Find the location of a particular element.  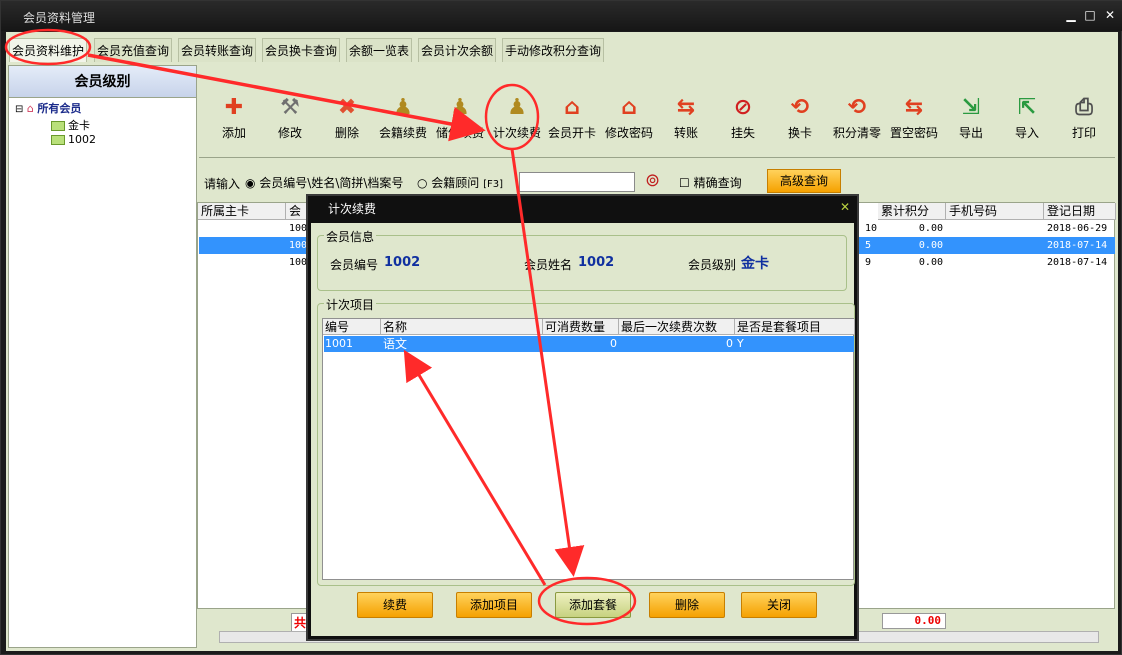

search-icon: ⊚ is located at coordinates (652, 180).